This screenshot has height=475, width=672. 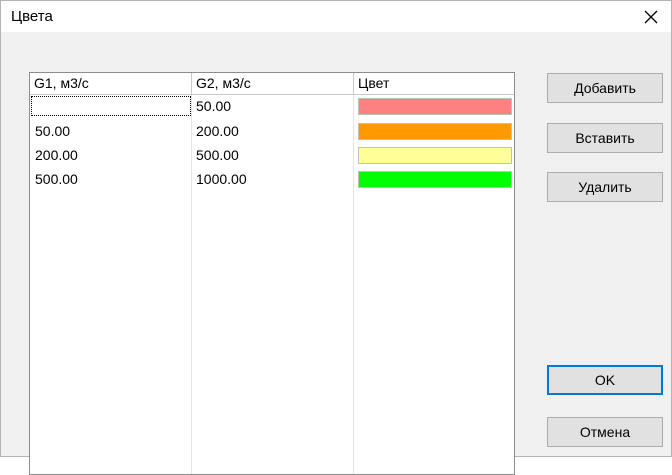 What do you see at coordinates (111, 83) in the screenshot?
I see `header-g1: G1, м3/с` at bounding box center [111, 83].